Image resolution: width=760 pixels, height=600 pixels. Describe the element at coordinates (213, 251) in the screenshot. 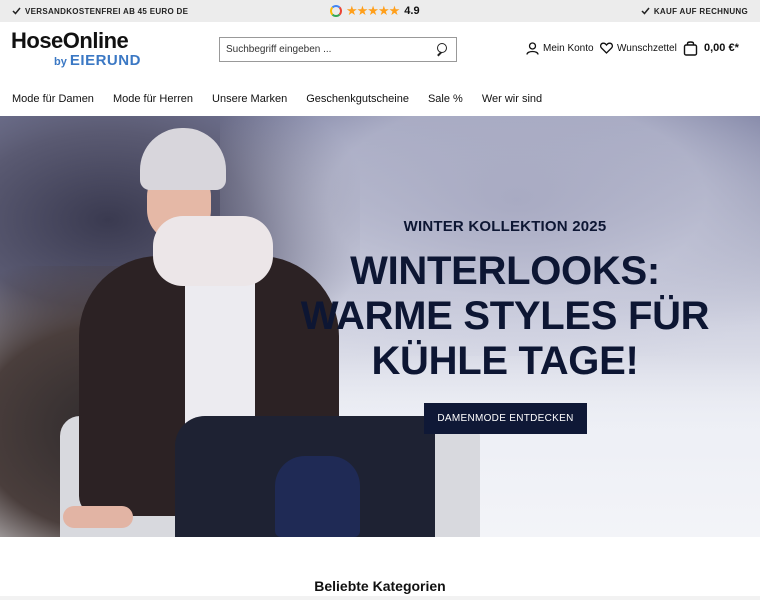

I see `model-scarf` at that location.